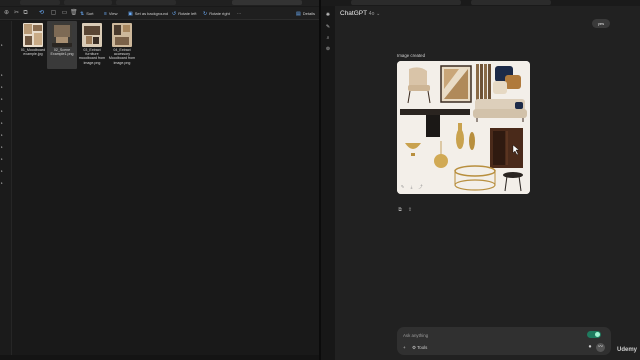 Image resolution: width=640 pixels, height=360 pixels. Describe the element at coordinates (328, 49) in the screenshot. I see `library-icon: ⊚` at that location.